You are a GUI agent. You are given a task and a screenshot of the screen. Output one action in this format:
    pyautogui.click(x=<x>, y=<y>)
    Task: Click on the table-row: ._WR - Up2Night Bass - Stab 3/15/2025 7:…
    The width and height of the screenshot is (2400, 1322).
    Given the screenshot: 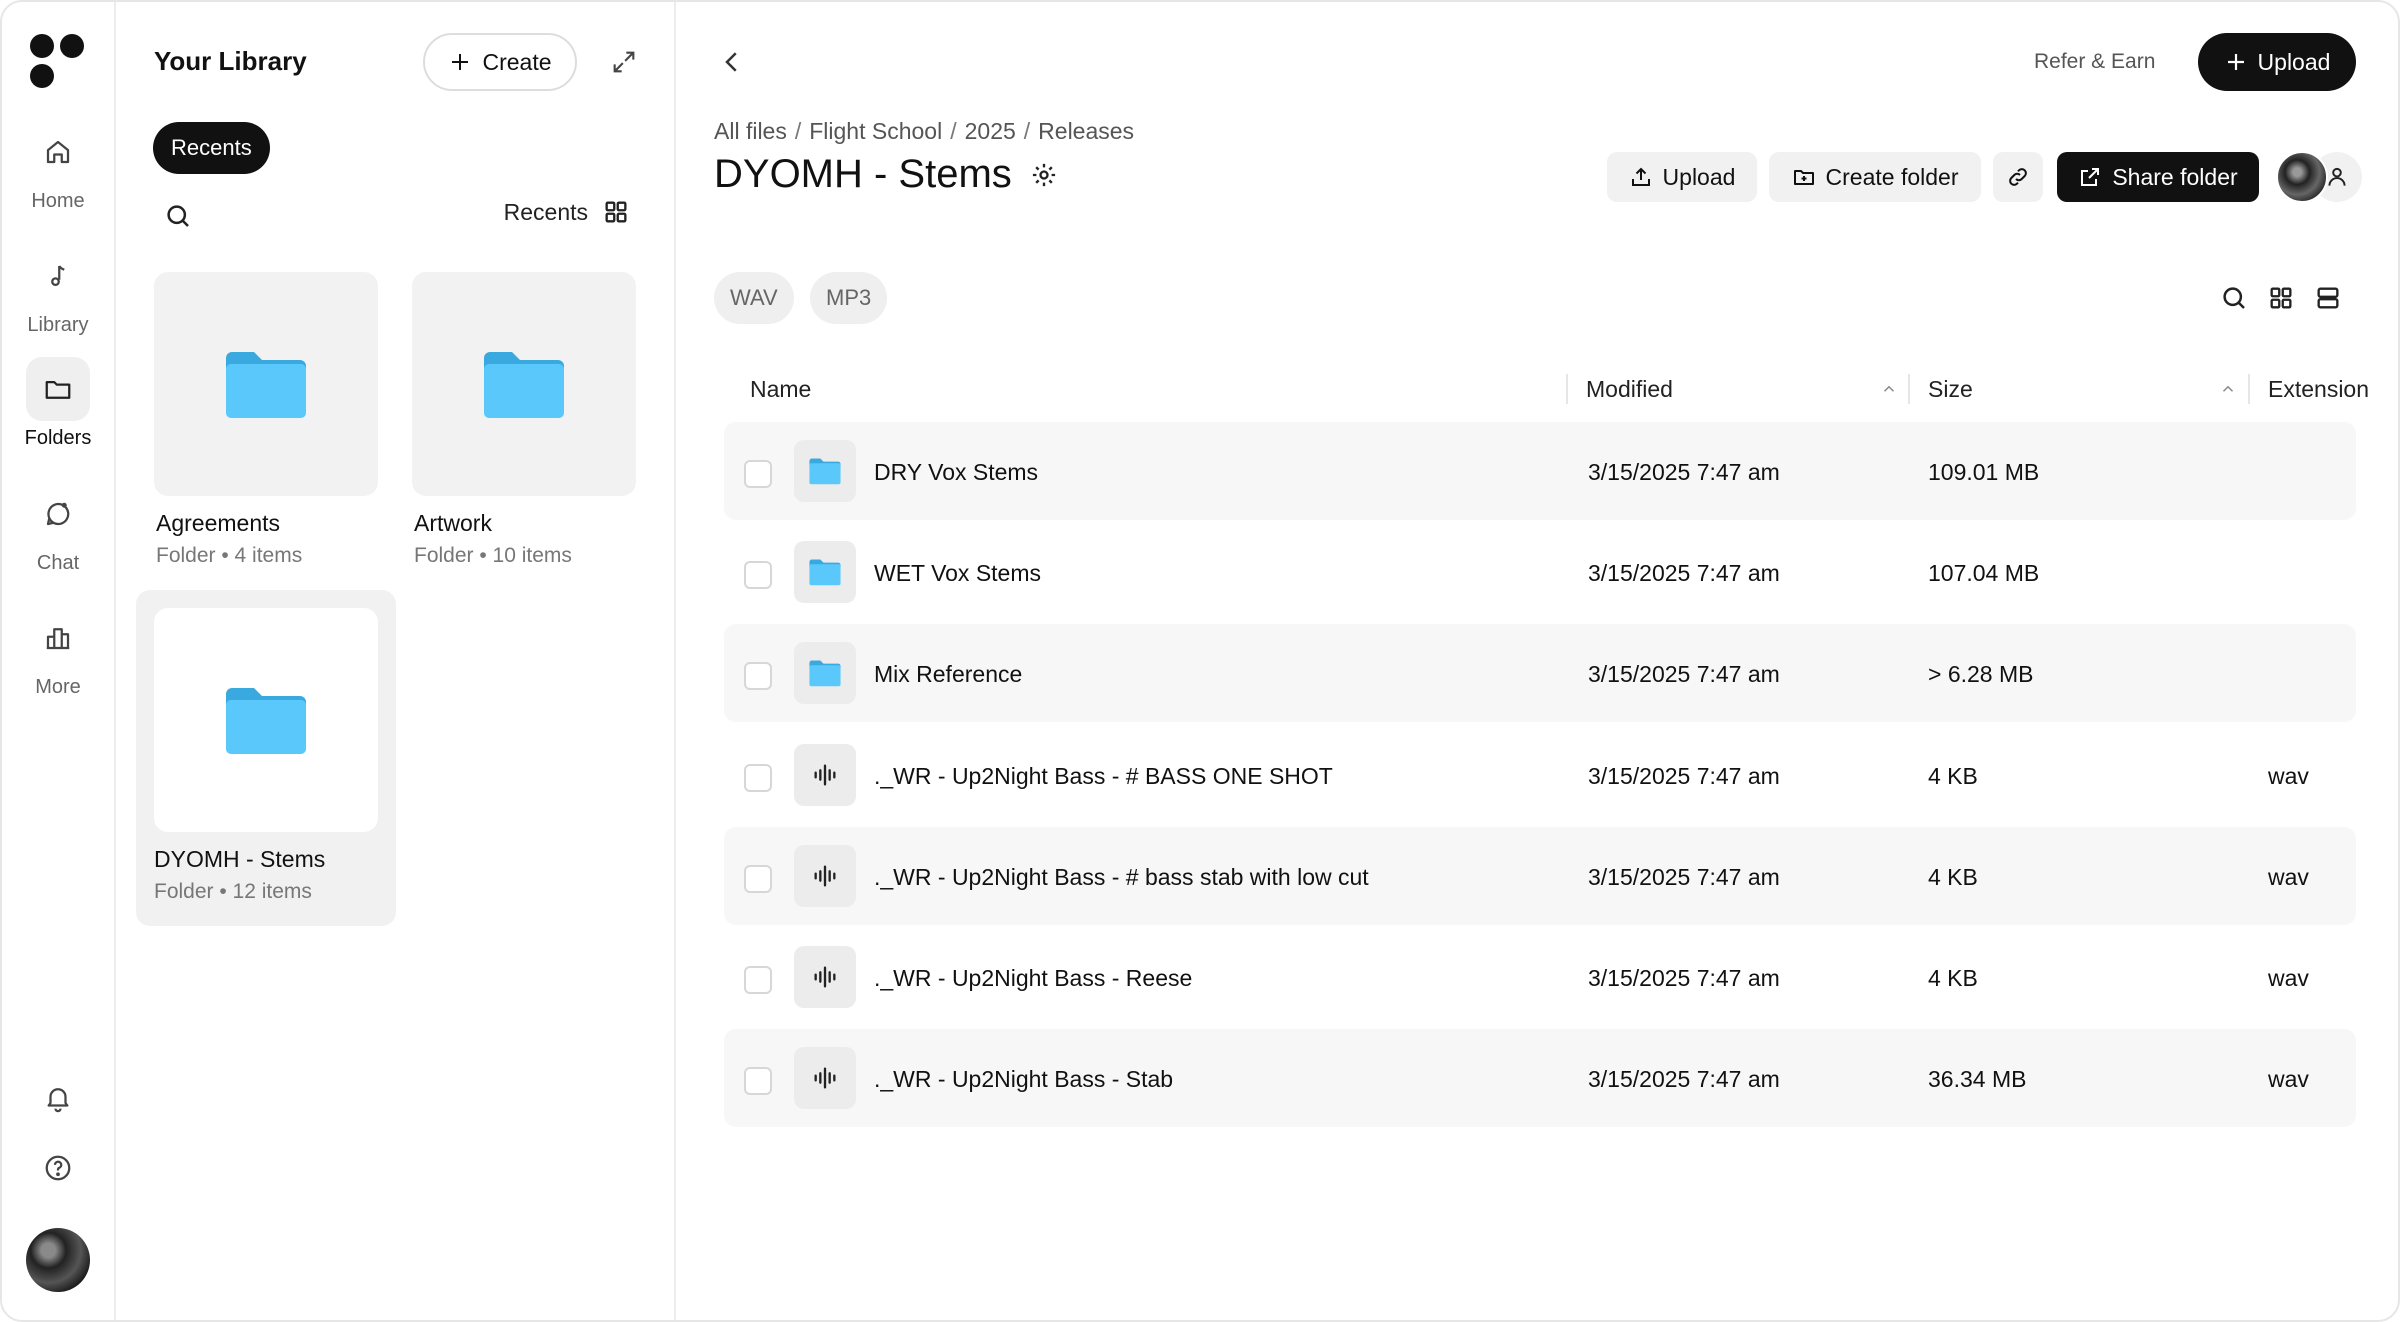 What is the action you would take?
    pyautogui.click(x=1540, y=1078)
    